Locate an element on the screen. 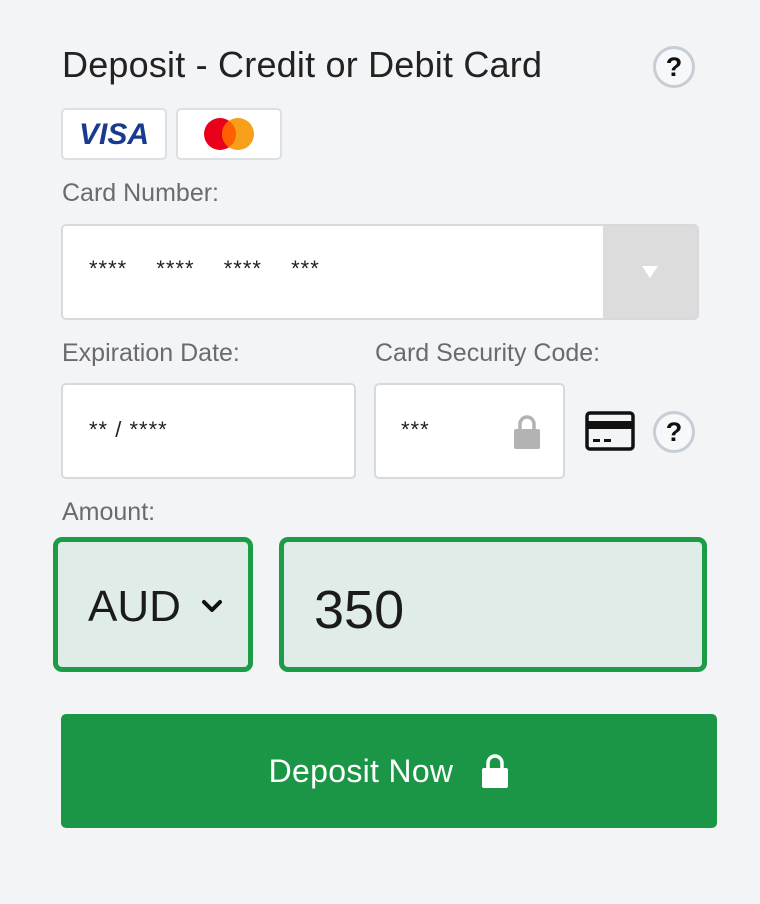  deposit-now-label: Deposit Now is located at coordinates (361, 770).